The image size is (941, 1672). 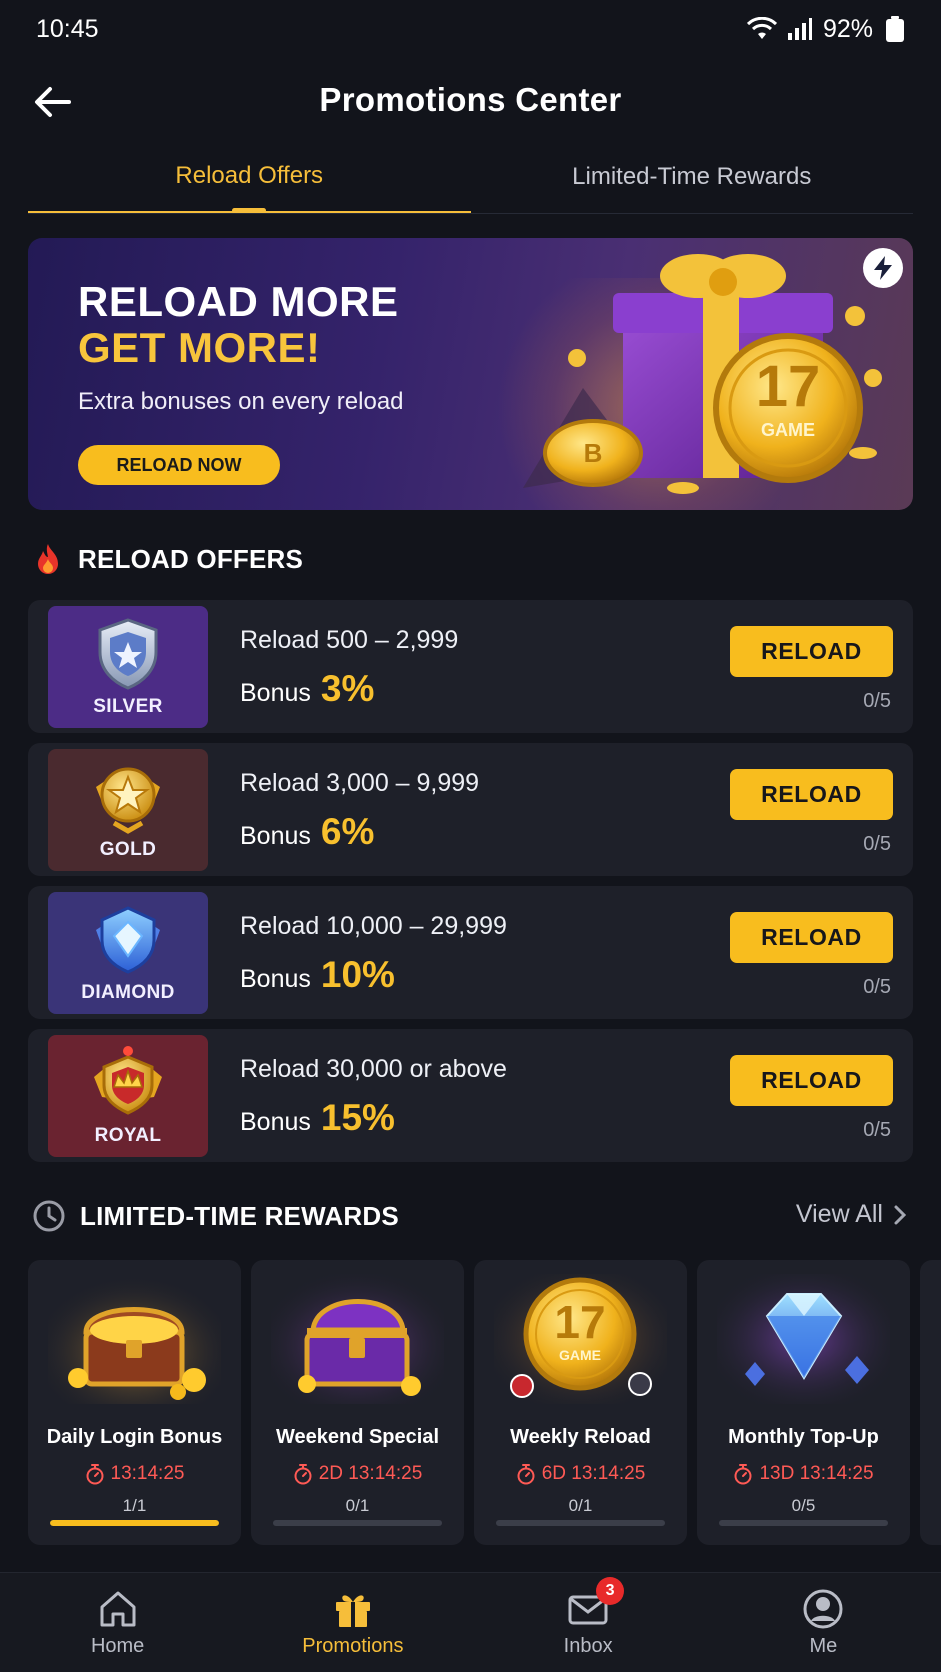 I want to click on reward-card: Weekend Special 2D 13:14:25 0/1, so click(x=357, y=1402).